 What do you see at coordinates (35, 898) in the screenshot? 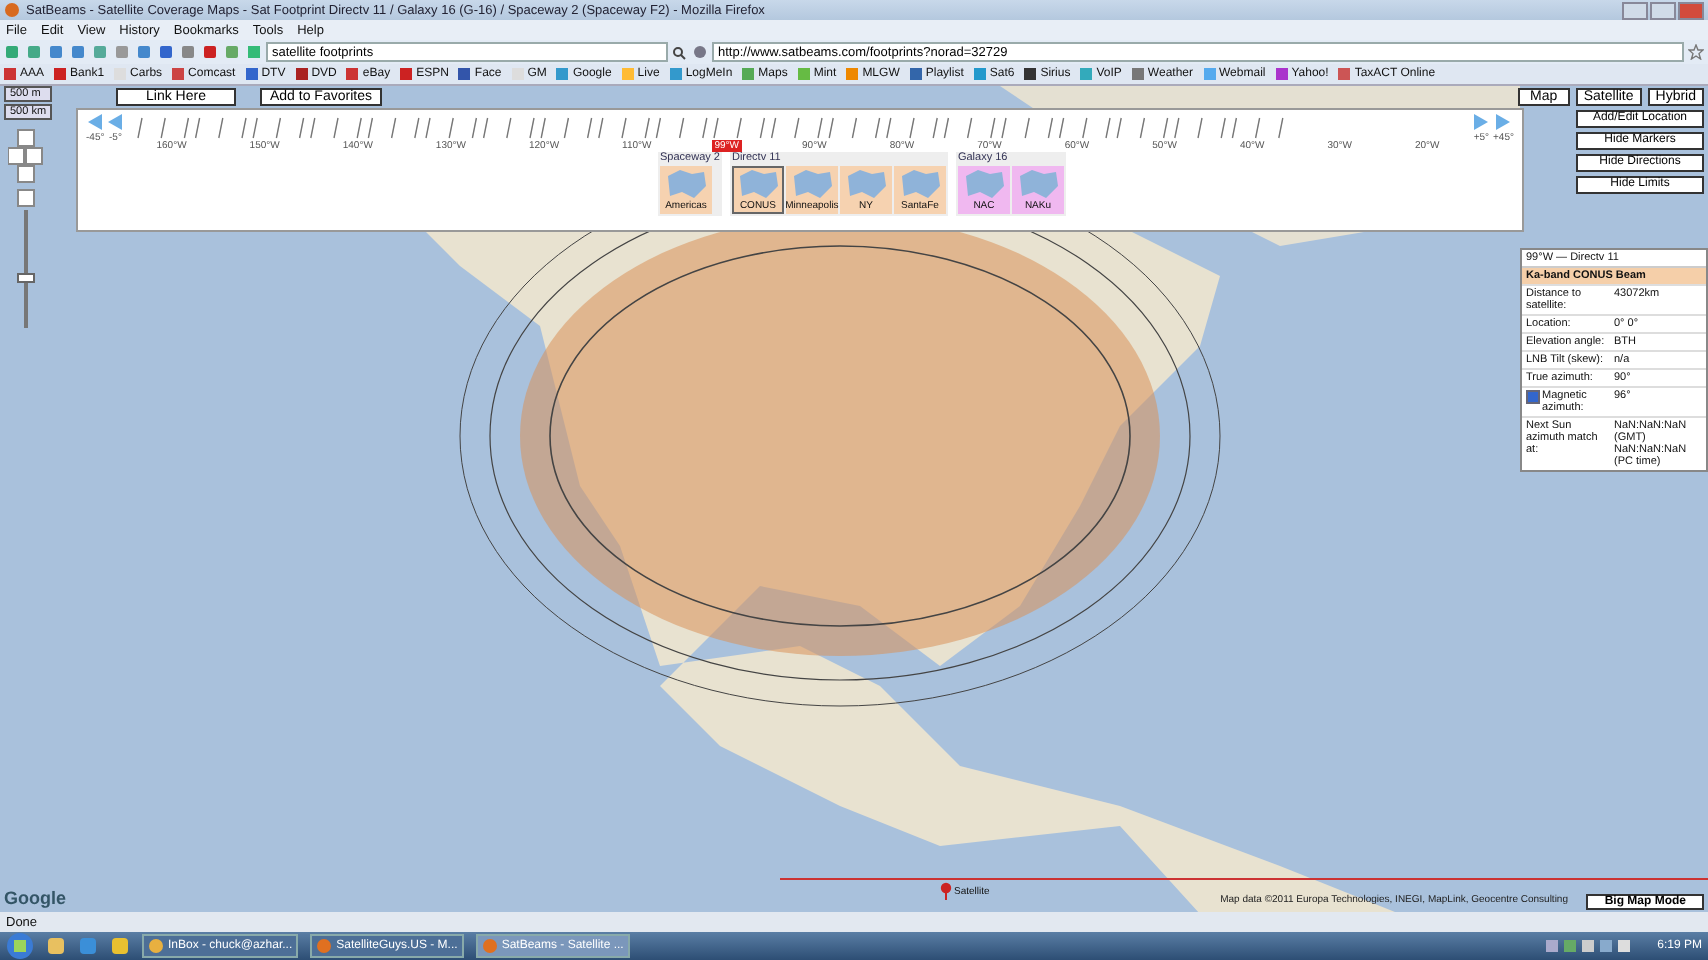
I see `google-logo: Google` at bounding box center [35, 898].